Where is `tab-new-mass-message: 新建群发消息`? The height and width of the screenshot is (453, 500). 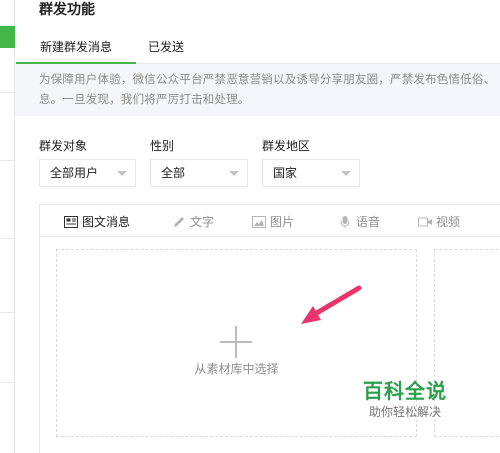 tab-new-mass-message: 新建群发消息 is located at coordinates (76, 51).